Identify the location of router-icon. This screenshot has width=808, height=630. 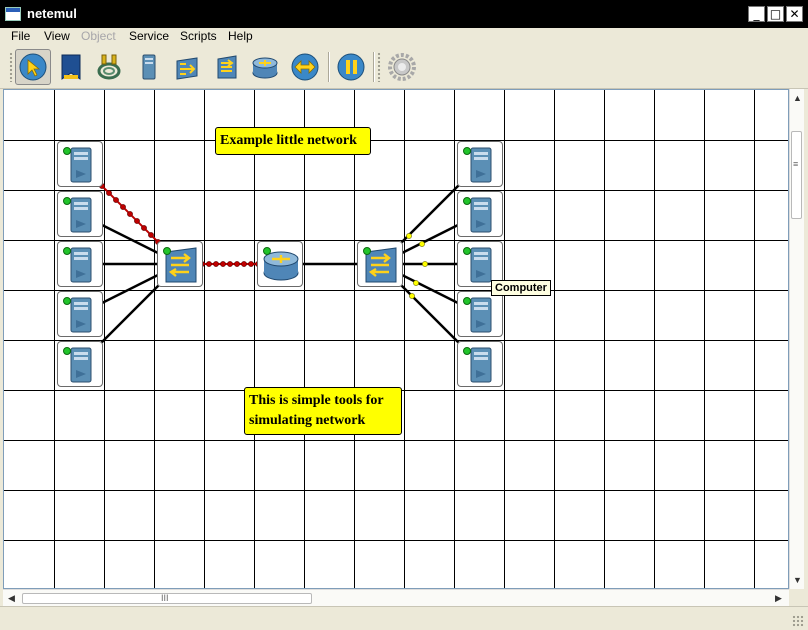
(265, 68).